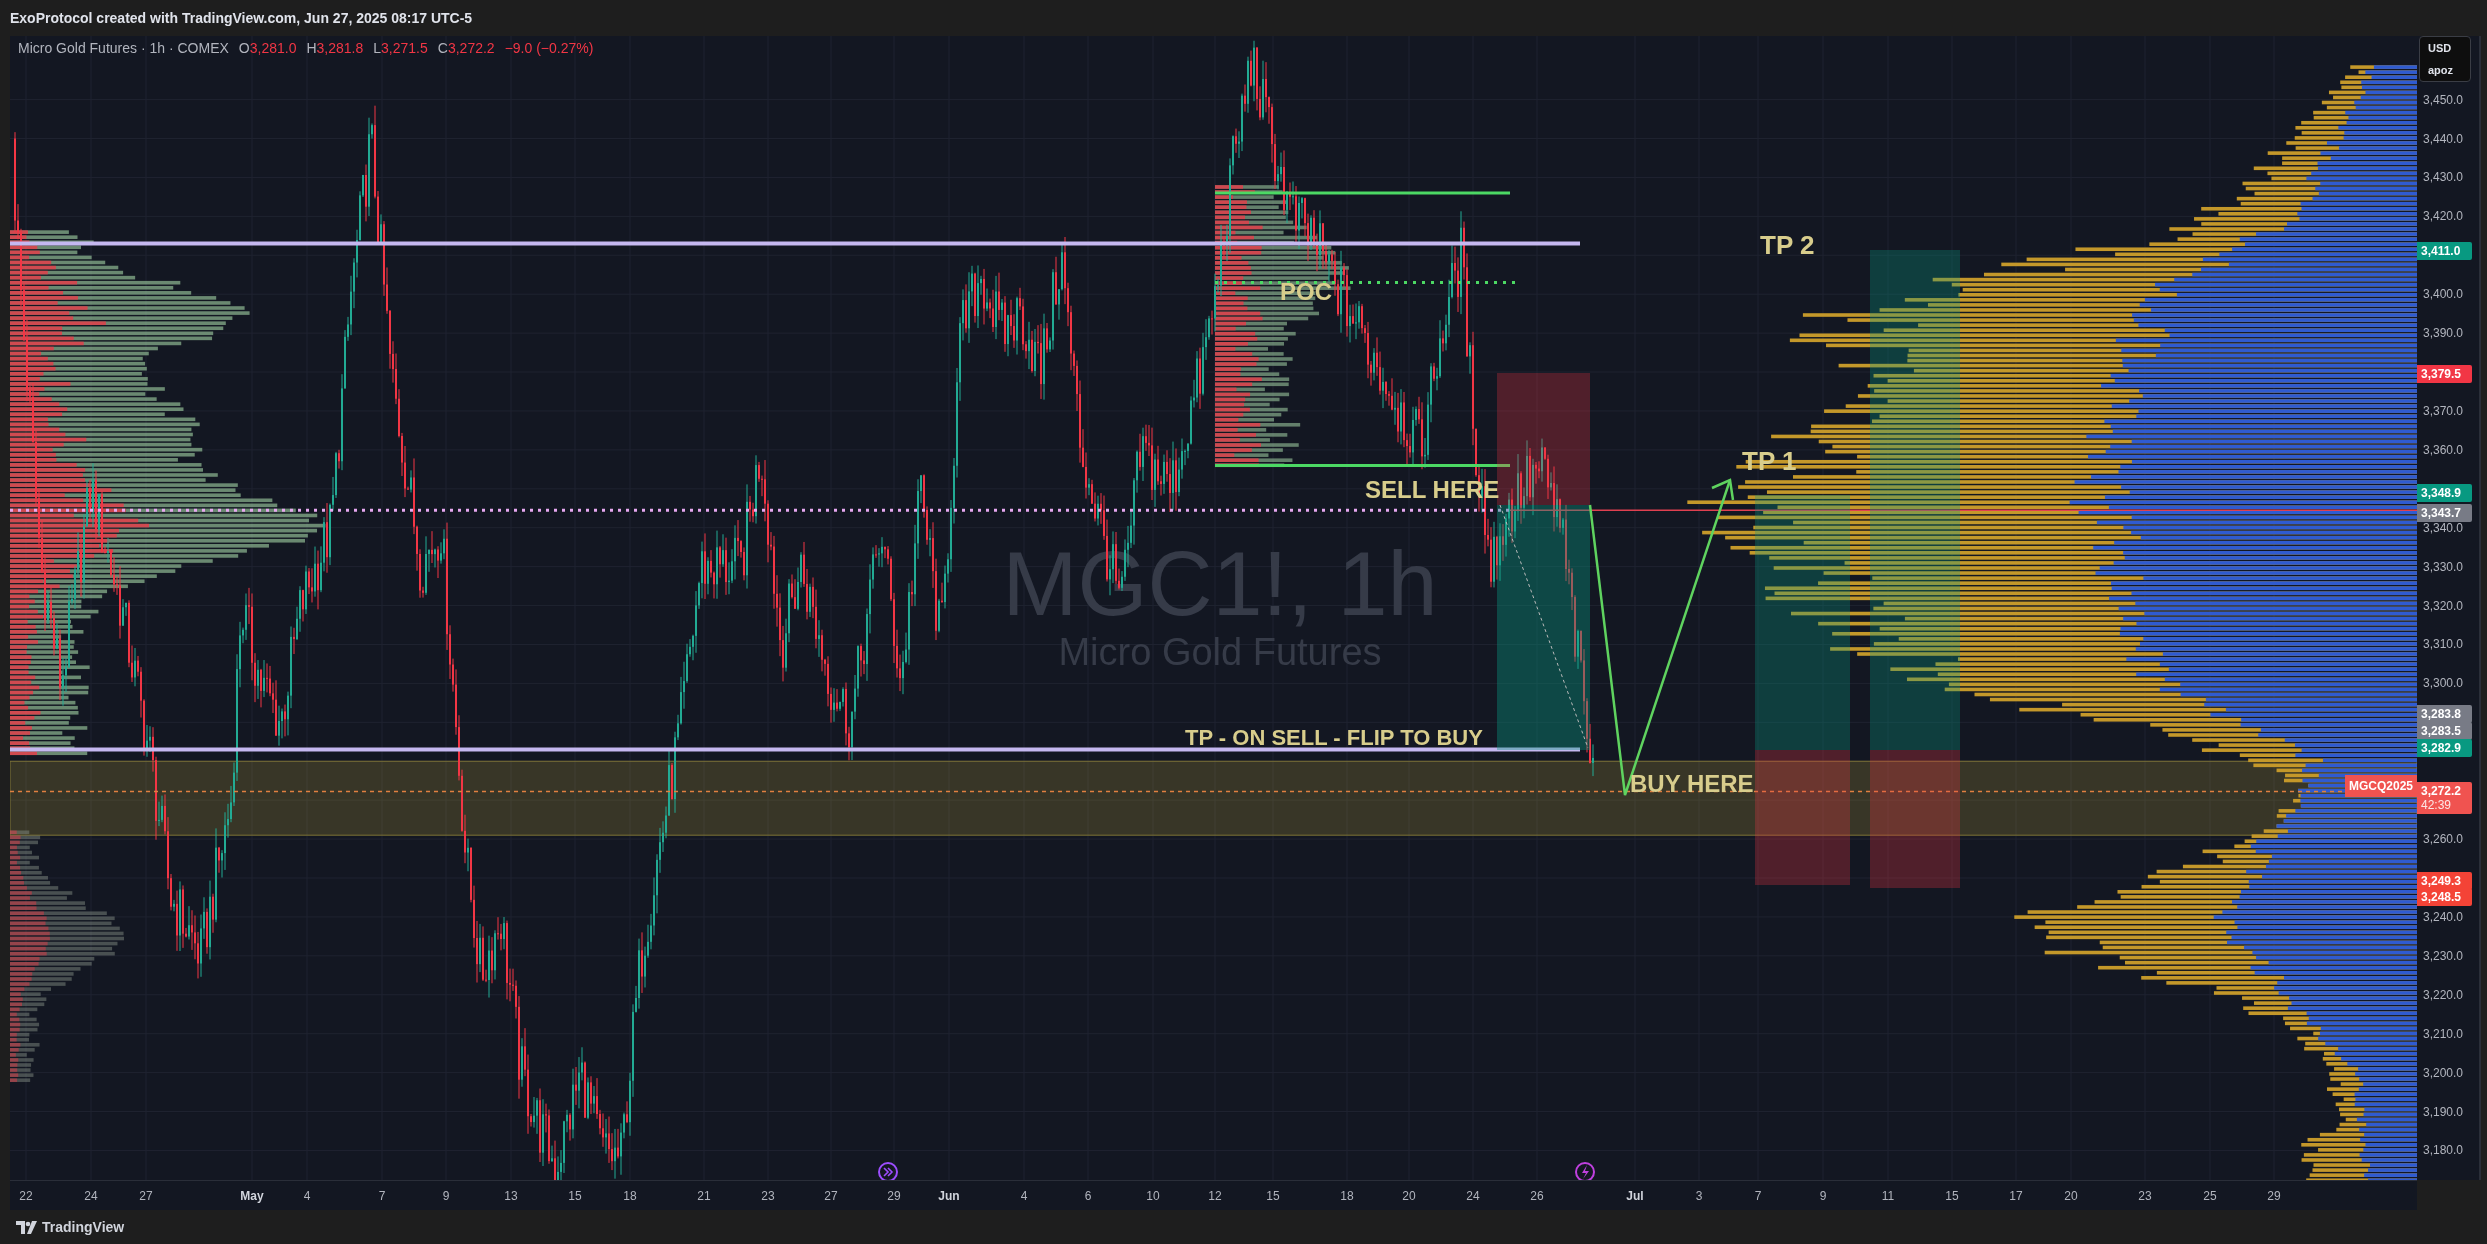 Image resolution: width=2487 pixels, height=1244 pixels. I want to click on price-tick: 3,320.0, so click(2443, 605).